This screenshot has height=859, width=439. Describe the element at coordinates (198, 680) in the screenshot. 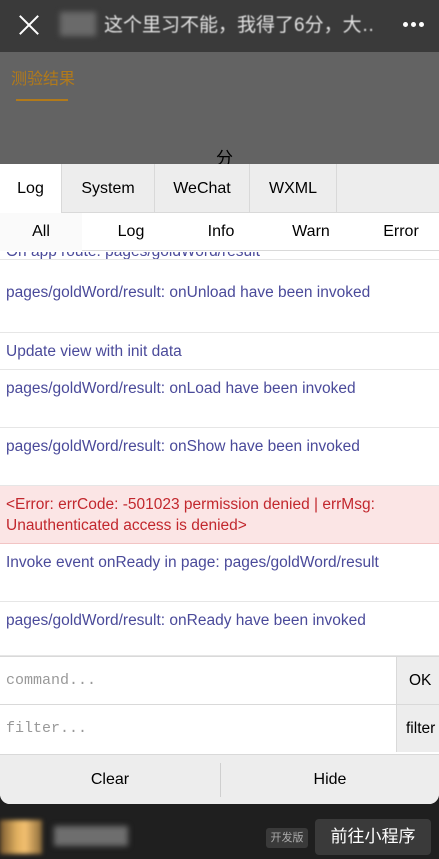

I see `command-input` at that location.